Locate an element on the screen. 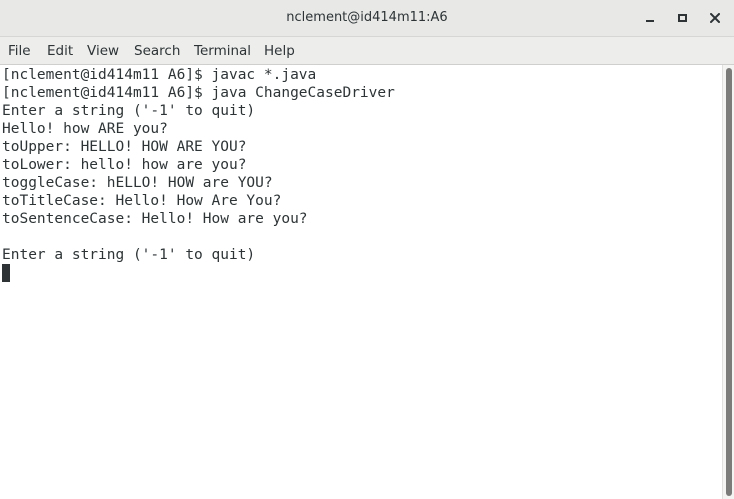 The image size is (734, 499). minimize-icon is located at coordinates (650, 21).